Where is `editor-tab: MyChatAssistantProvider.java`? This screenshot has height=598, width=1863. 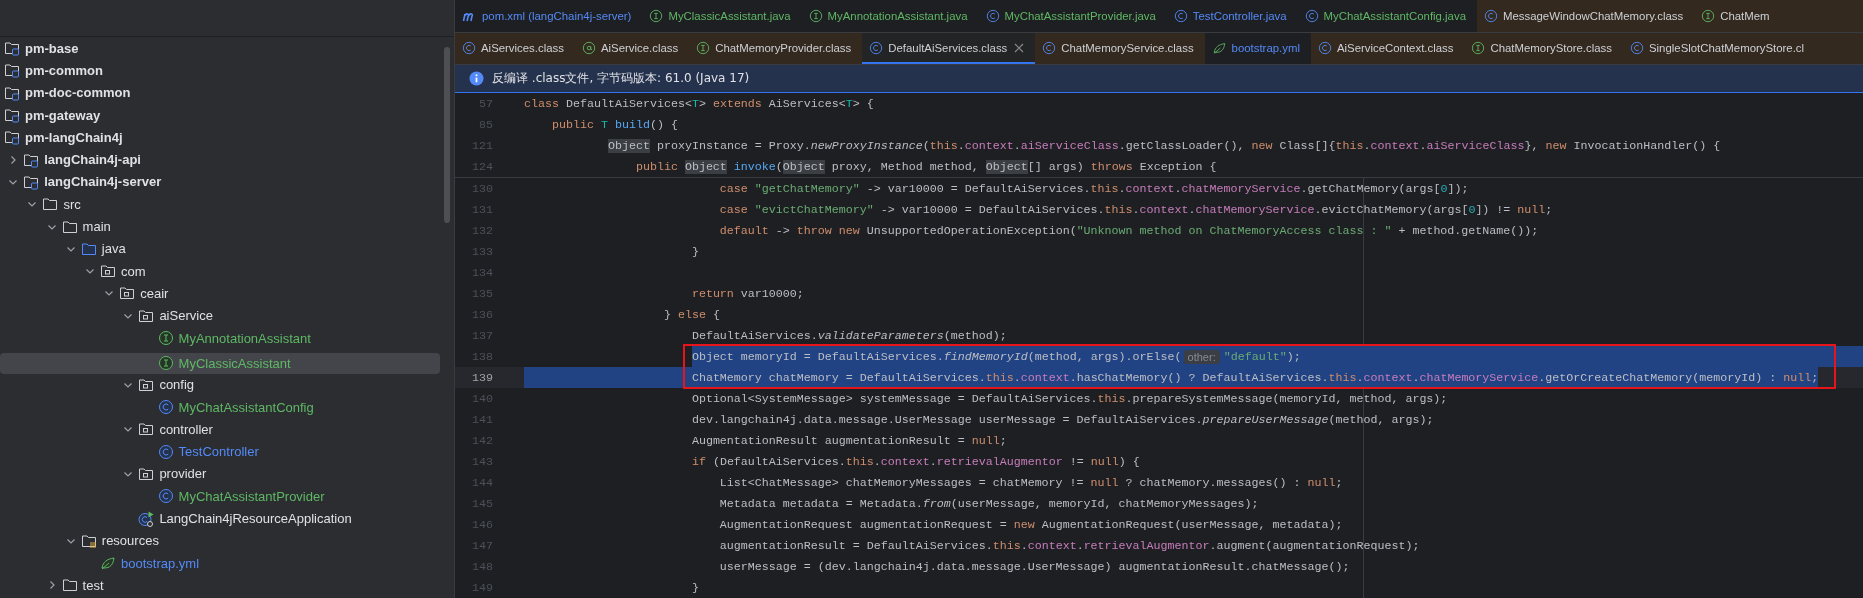 editor-tab: MyChatAssistantProvider.java is located at coordinates (1072, 16).